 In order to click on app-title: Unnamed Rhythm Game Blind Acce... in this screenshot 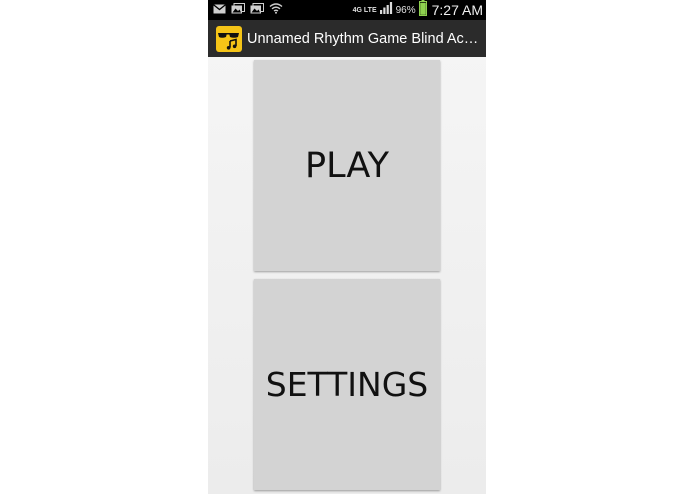, I will do `click(363, 38)`.